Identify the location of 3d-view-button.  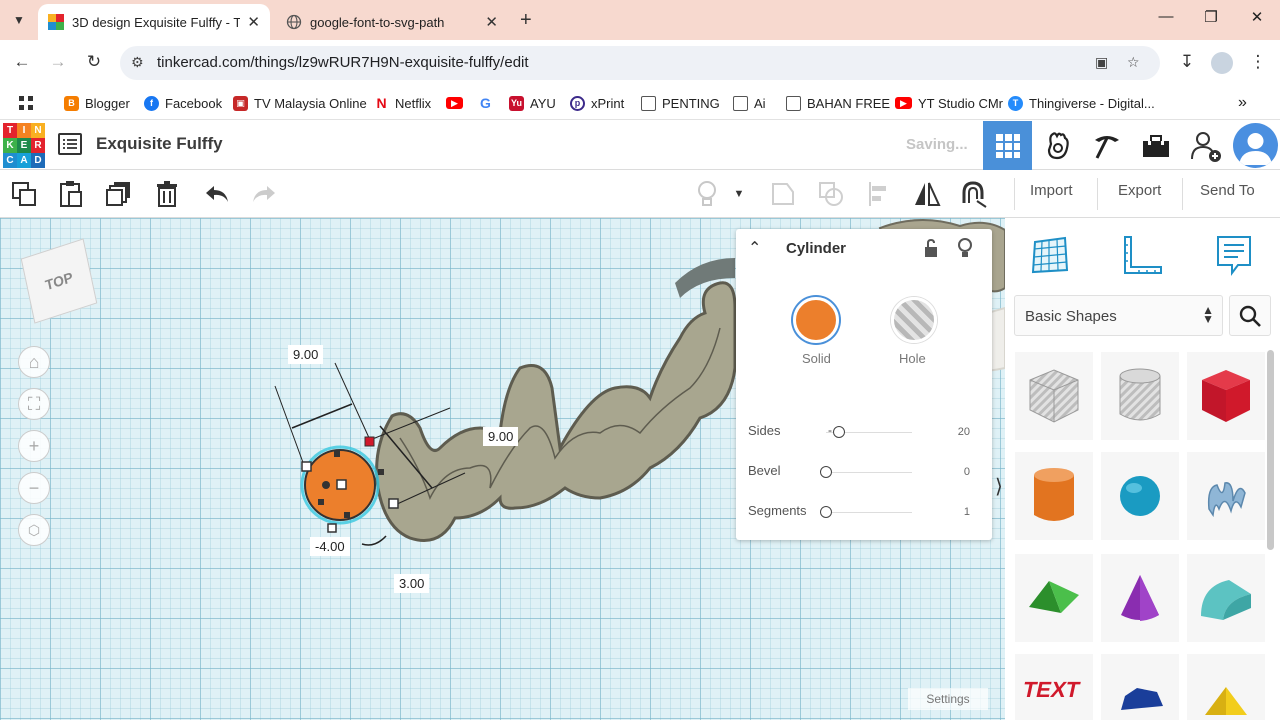
(1007, 145).